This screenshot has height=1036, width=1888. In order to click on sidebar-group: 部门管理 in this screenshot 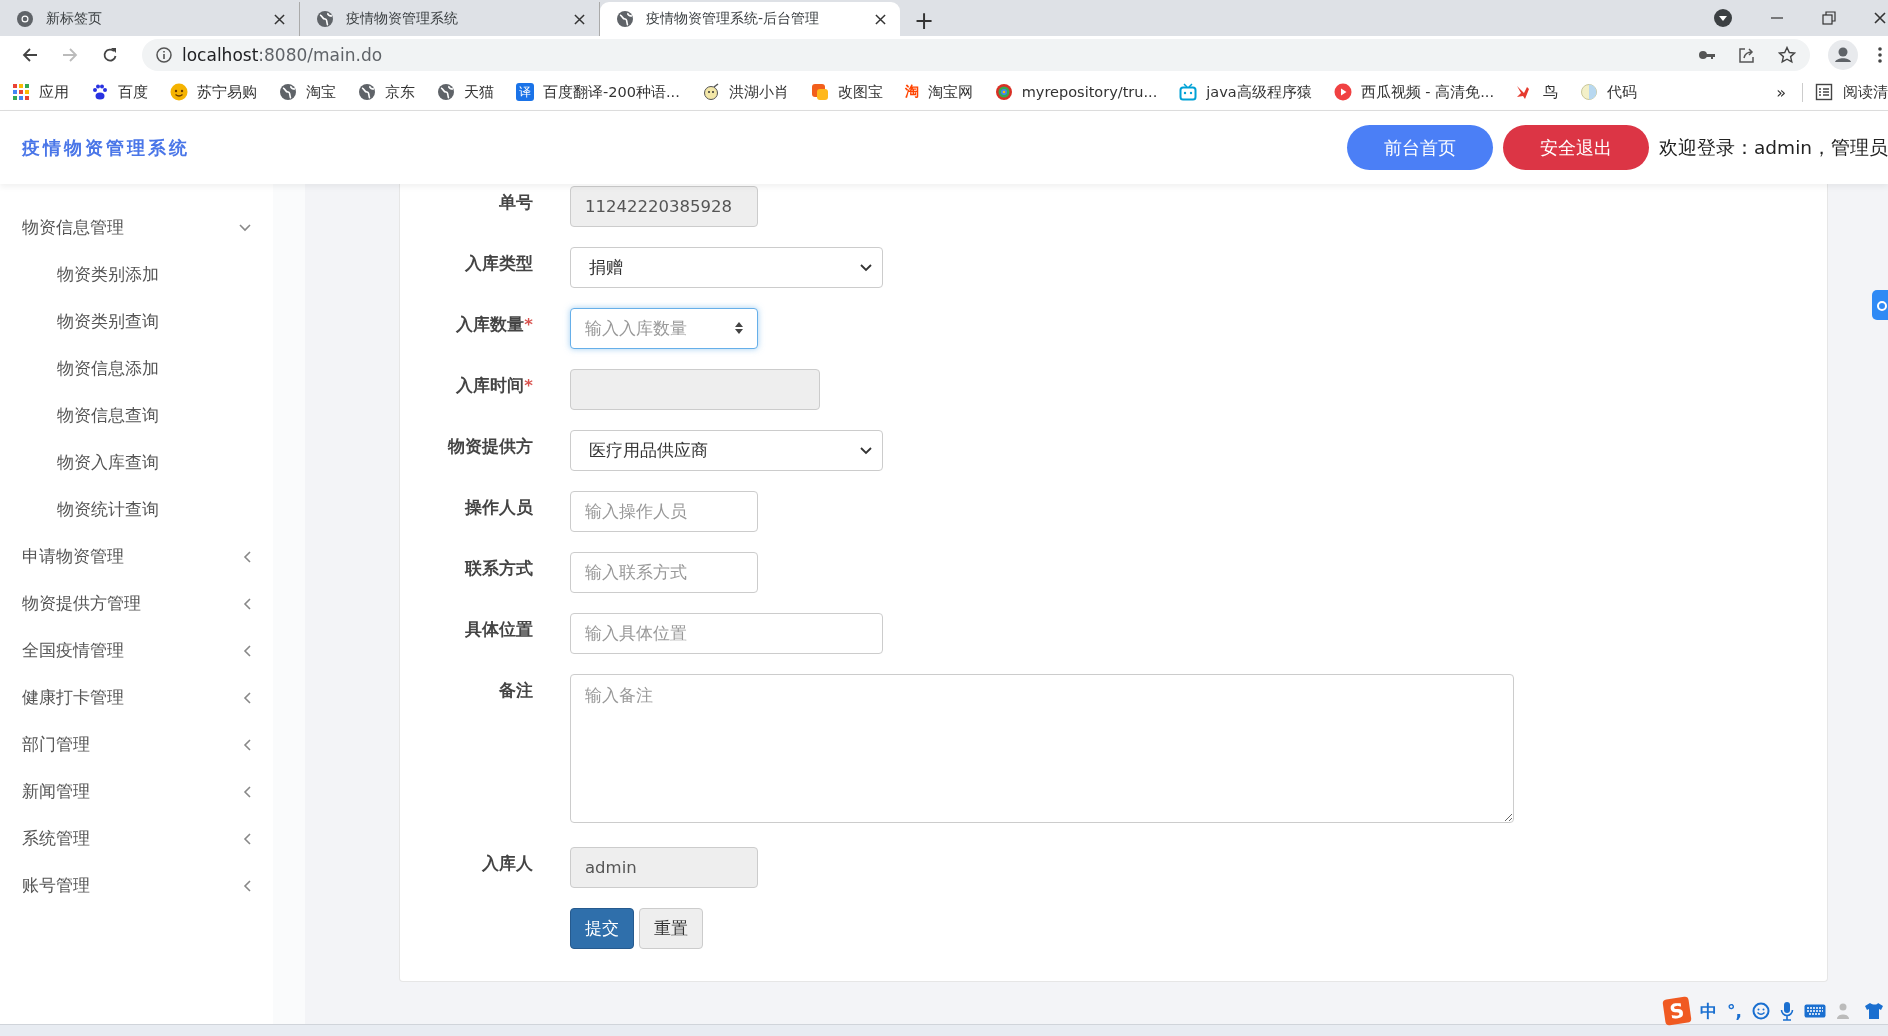, I will do `click(136, 744)`.